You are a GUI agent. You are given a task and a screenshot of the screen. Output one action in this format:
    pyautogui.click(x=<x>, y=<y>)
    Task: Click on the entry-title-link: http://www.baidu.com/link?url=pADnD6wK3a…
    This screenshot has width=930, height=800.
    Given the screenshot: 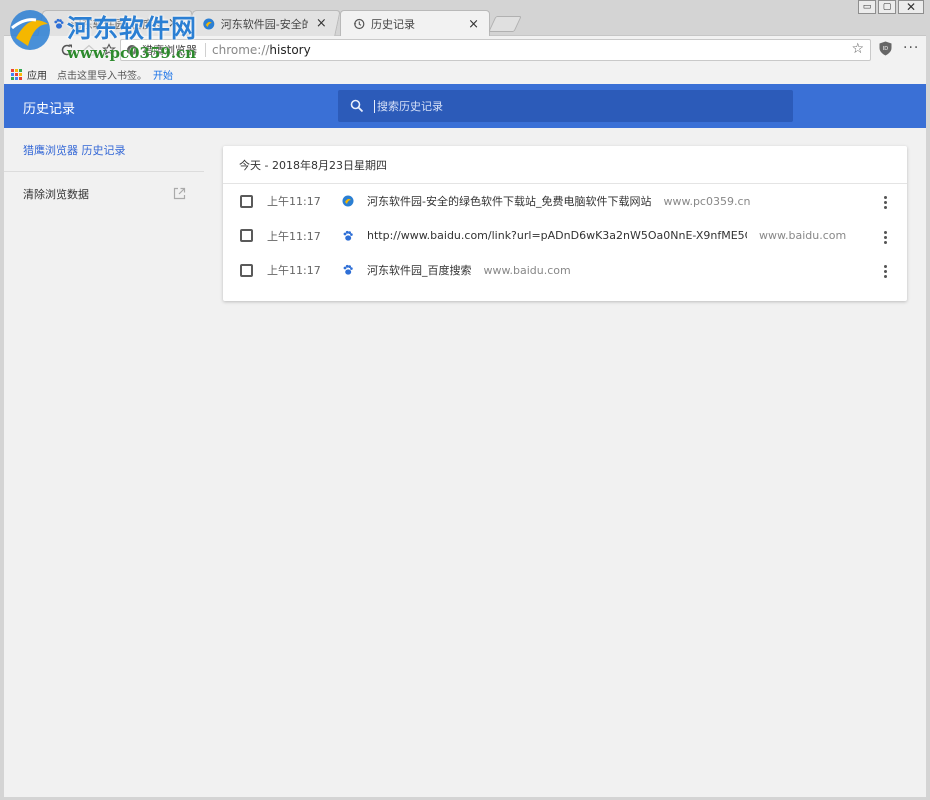 What is the action you would take?
    pyautogui.click(x=557, y=235)
    